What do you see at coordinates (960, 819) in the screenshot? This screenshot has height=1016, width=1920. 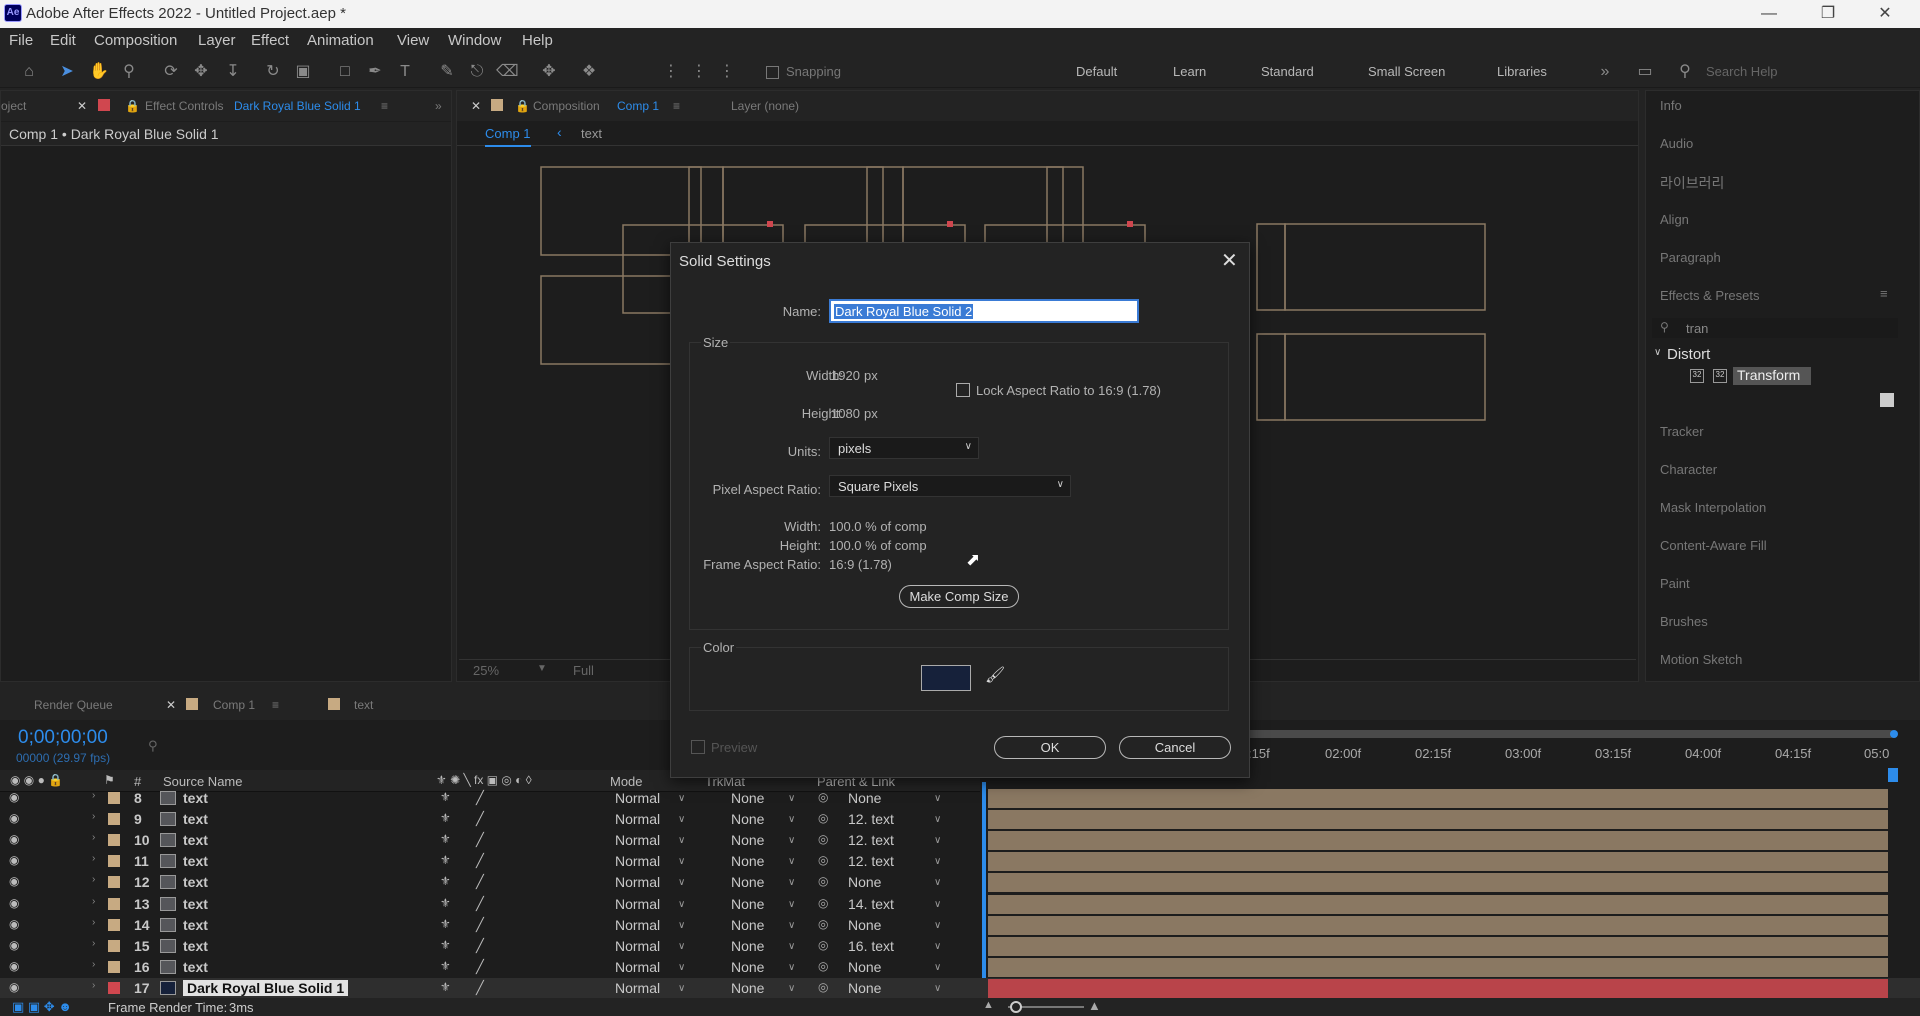 I see `table-row: ◉ › 9 text ⚜ ╱ Normal ∨ None ∨ ◎ 12. text ∨` at bounding box center [960, 819].